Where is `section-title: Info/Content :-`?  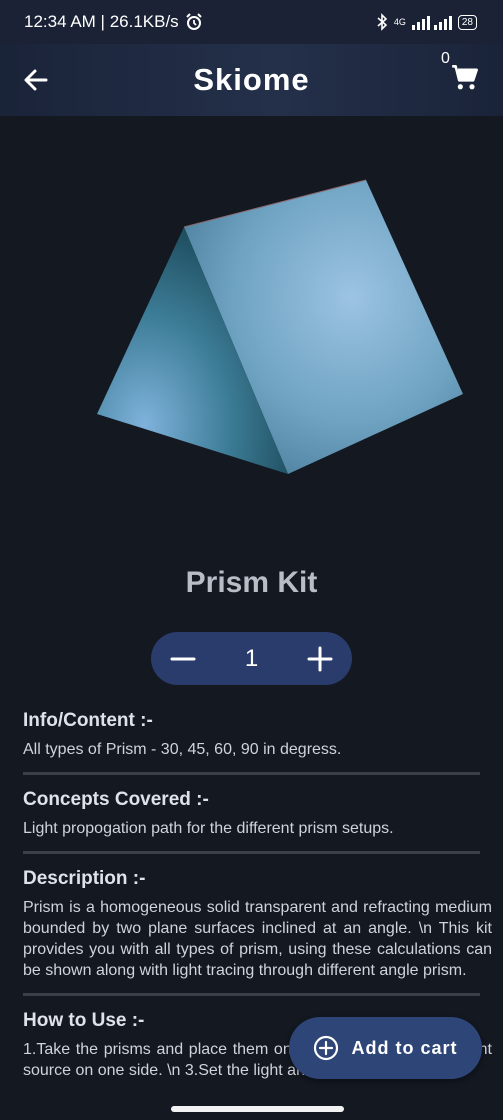
section-title: Info/Content :- is located at coordinates (88, 720).